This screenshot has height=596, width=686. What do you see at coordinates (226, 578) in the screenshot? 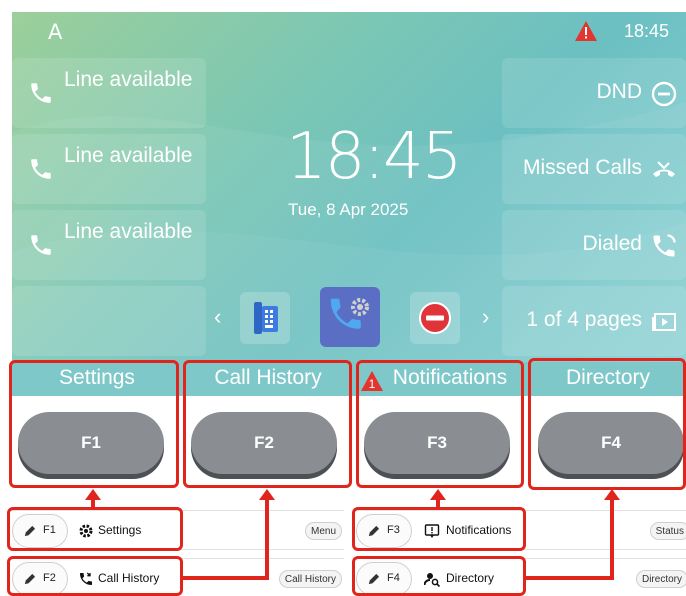
I see `arrow-f2-horizontal` at bounding box center [226, 578].